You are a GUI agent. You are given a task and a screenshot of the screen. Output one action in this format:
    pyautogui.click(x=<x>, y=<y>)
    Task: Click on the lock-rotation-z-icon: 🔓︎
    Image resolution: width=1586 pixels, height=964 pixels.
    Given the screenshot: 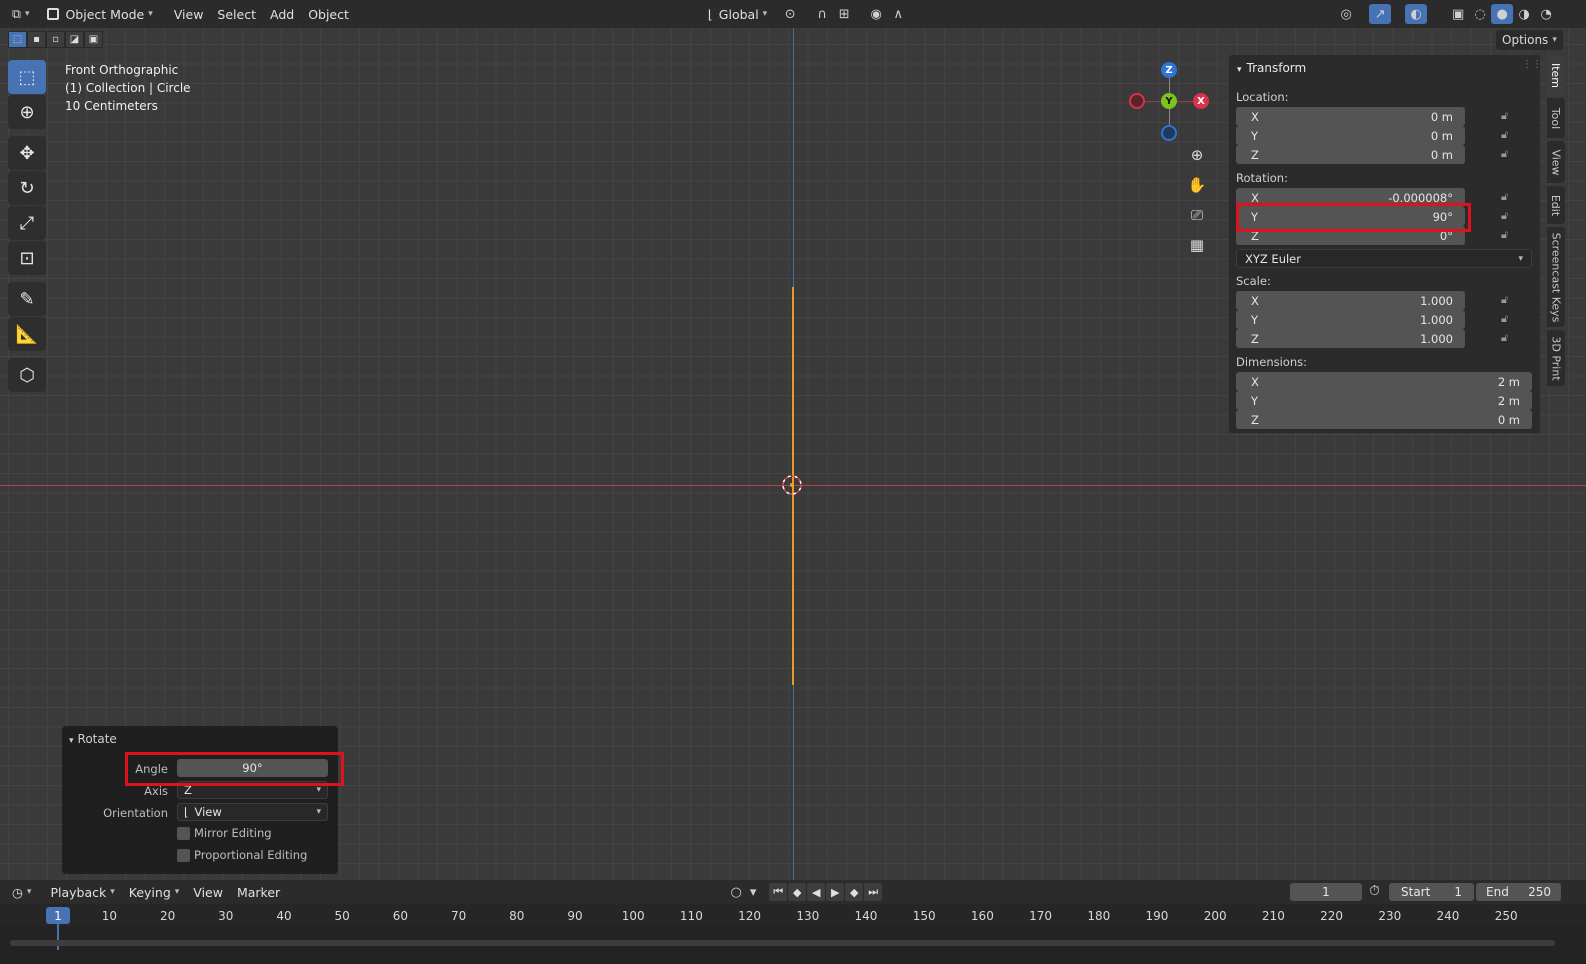 What is the action you would take?
    pyautogui.click(x=1504, y=235)
    